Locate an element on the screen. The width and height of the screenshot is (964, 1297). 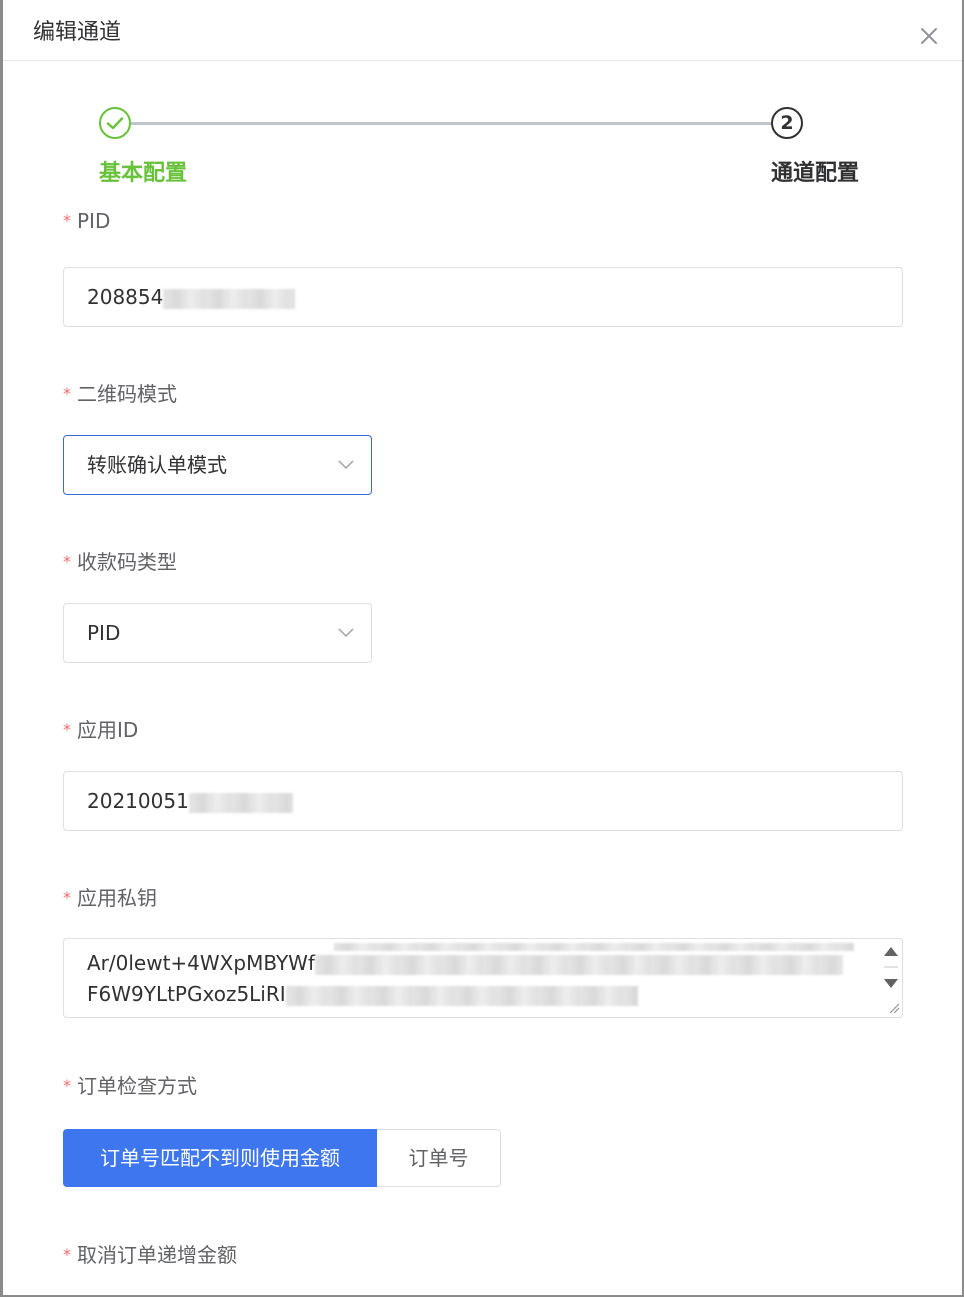
qr-mode-value: 转账确认单模式 is located at coordinates (157, 465).